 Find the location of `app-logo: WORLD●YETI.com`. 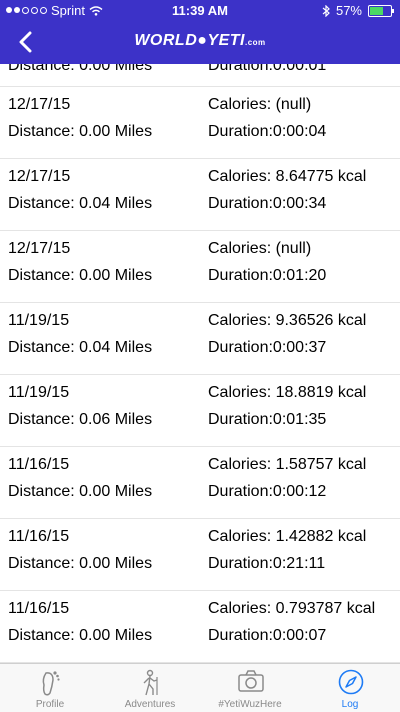

app-logo: WORLD●YETI.com is located at coordinates (200, 41).